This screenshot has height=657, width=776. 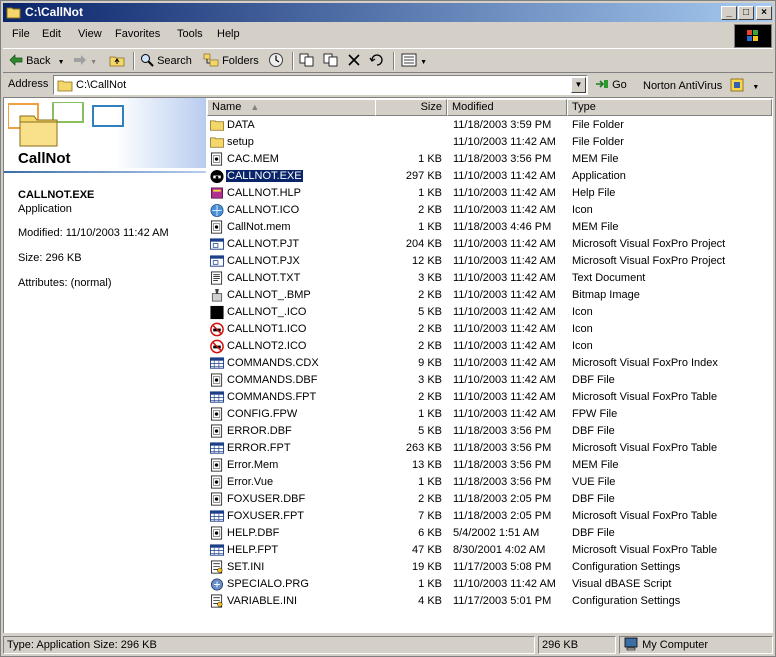 I want to click on folders-button: Folders, so click(x=231, y=61).